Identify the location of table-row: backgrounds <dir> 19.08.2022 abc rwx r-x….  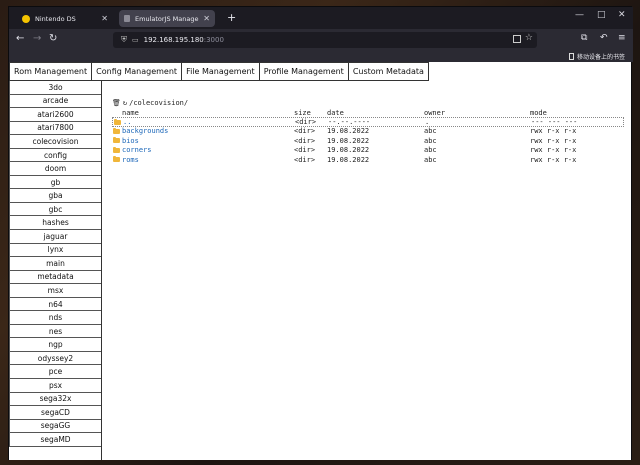
(368, 131).